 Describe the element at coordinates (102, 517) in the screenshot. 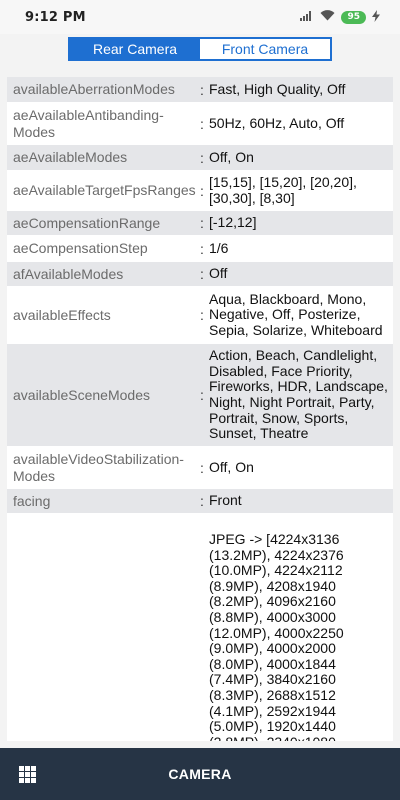

I see `property-key` at that location.